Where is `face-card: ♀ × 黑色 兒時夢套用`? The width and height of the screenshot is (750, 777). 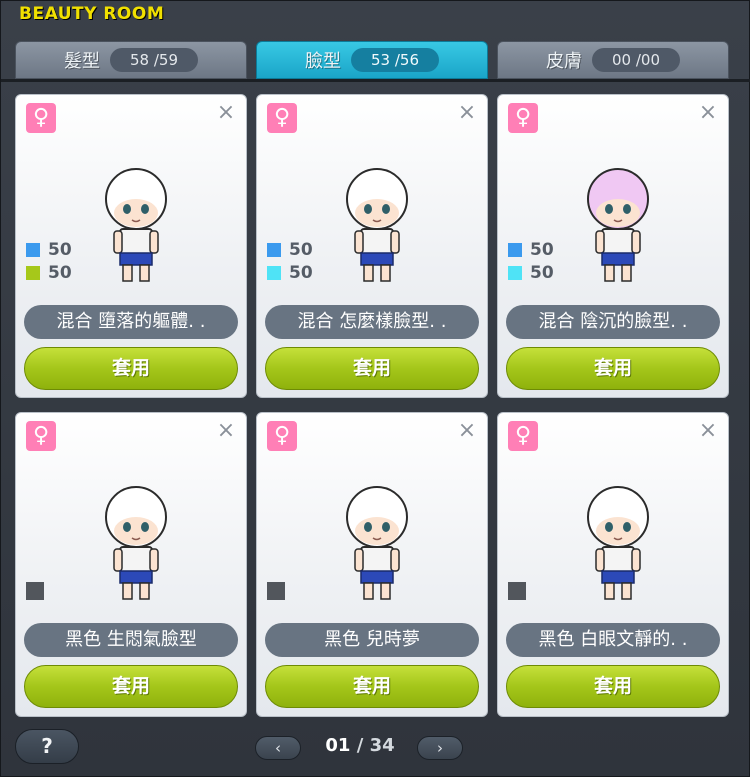 face-card: ♀ × 黑色 兒時夢套用 is located at coordinates (372, 564).